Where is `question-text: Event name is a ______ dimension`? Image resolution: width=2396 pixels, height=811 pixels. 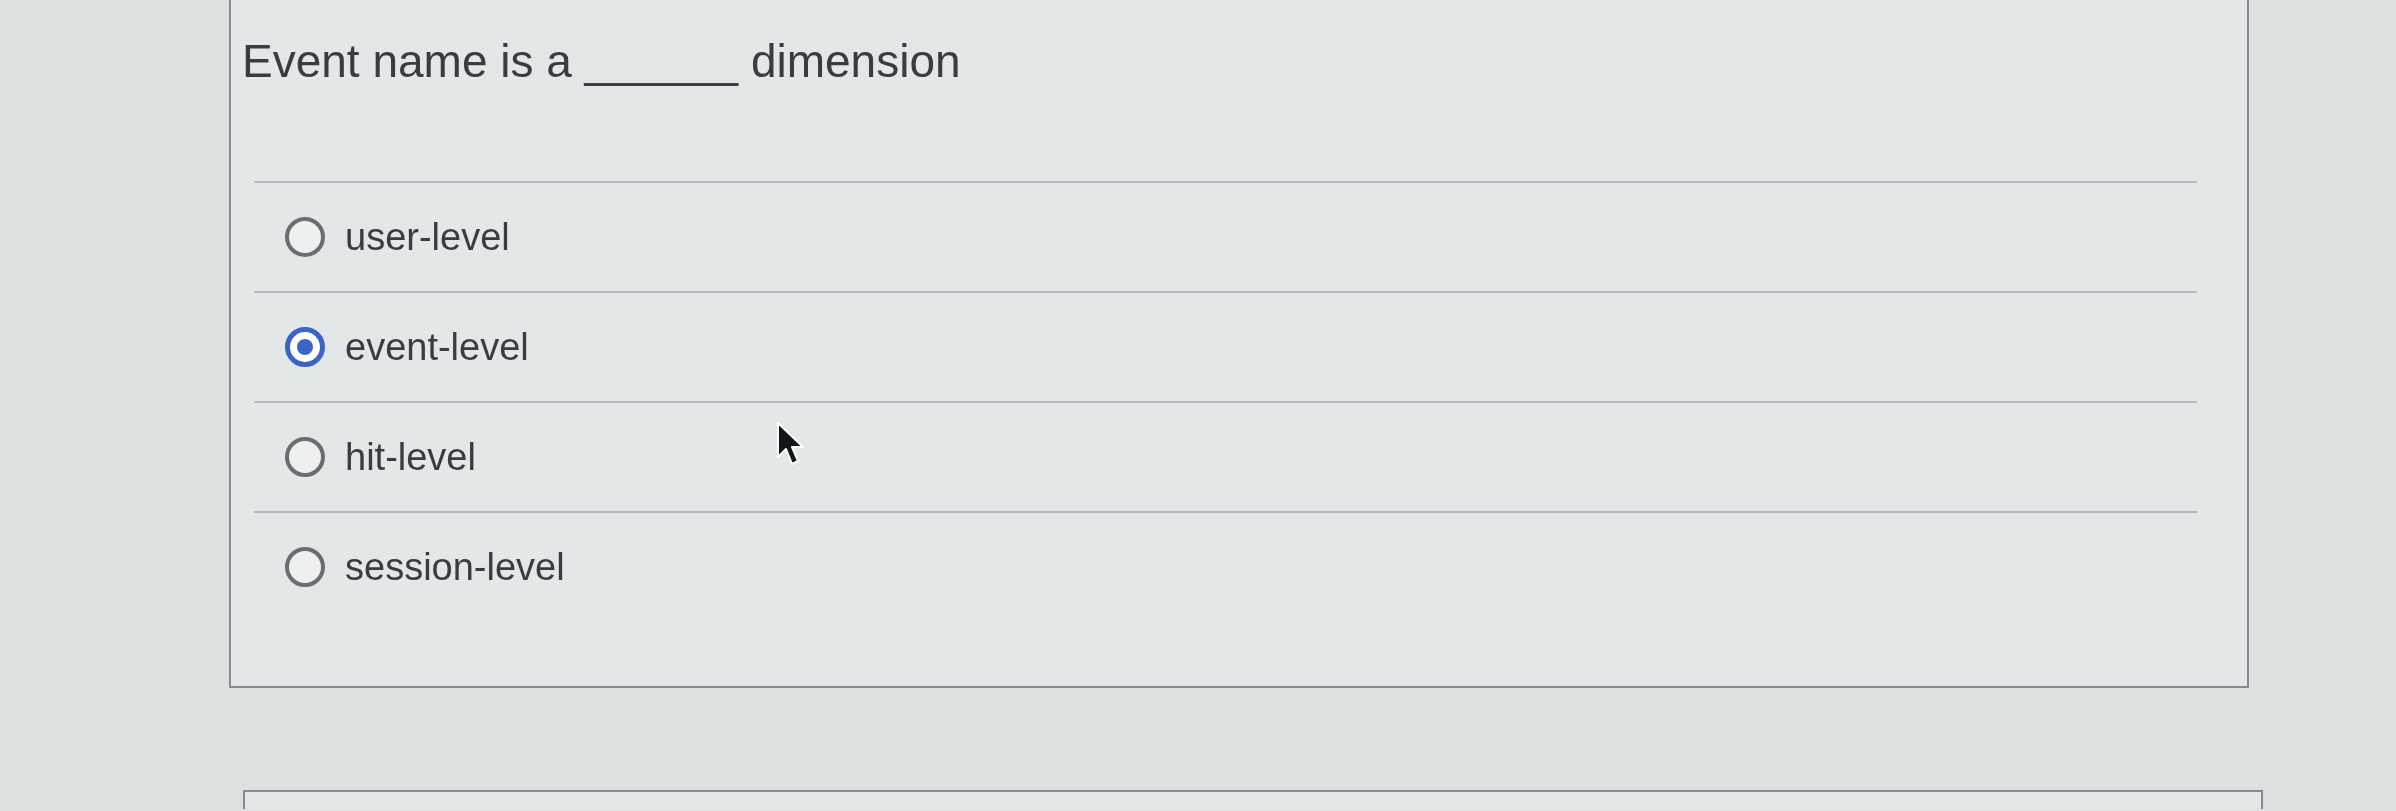 question-text: Event name is a ______ dimension is located at coordinates (601, 61).